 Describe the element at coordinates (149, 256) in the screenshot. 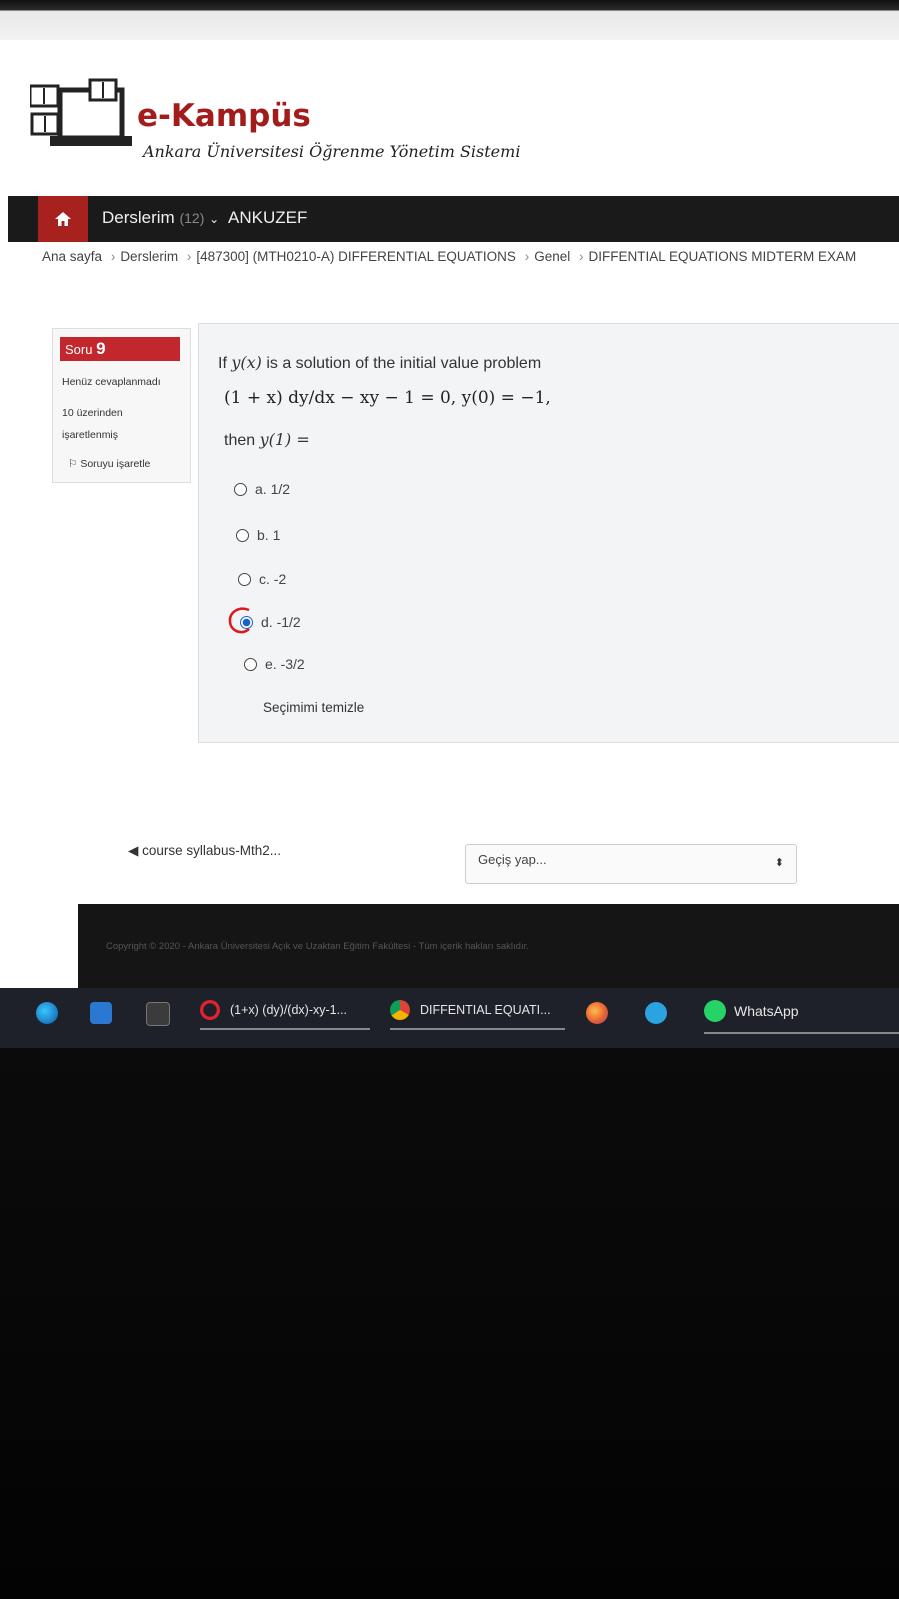

I see `breadcrumb-courses: Derslerim` at that location.